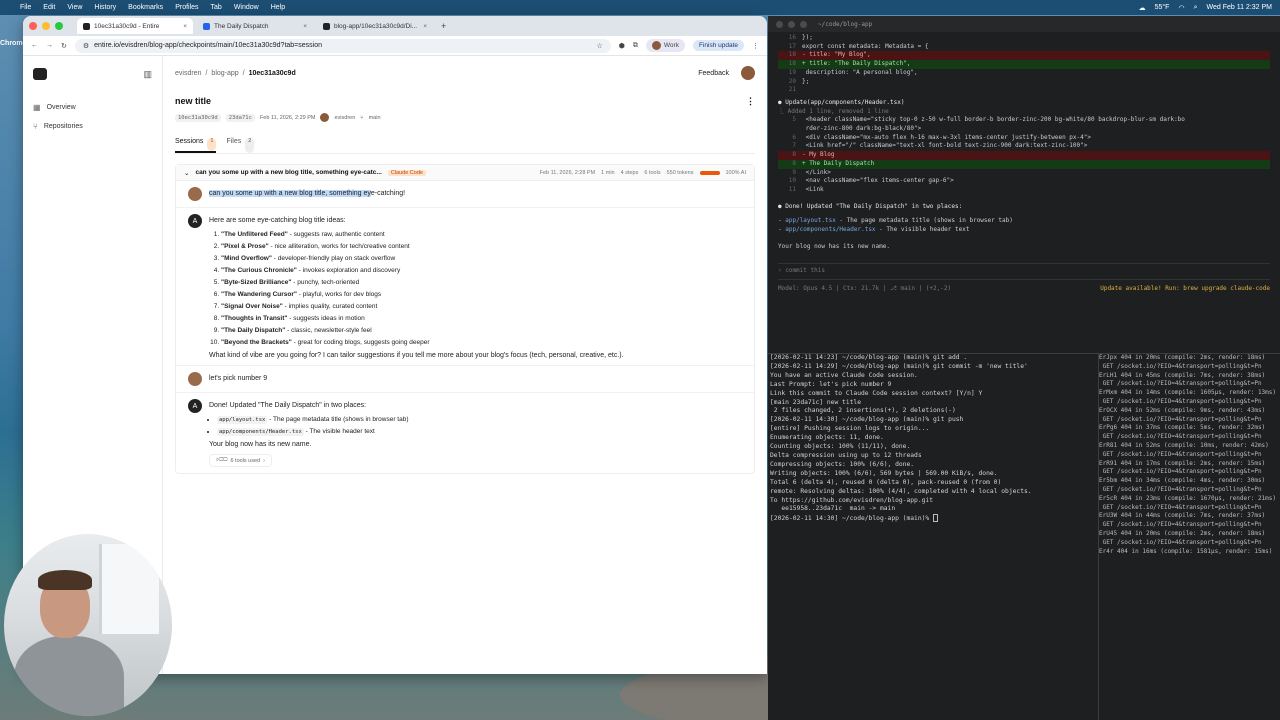 Image resolution: width=1280 pixels, height=720 pixels. What do you see at coordinates (750, 101) in the screenshot?
I see `more-options-icon: ⋮` at bounding box center [750, 101].